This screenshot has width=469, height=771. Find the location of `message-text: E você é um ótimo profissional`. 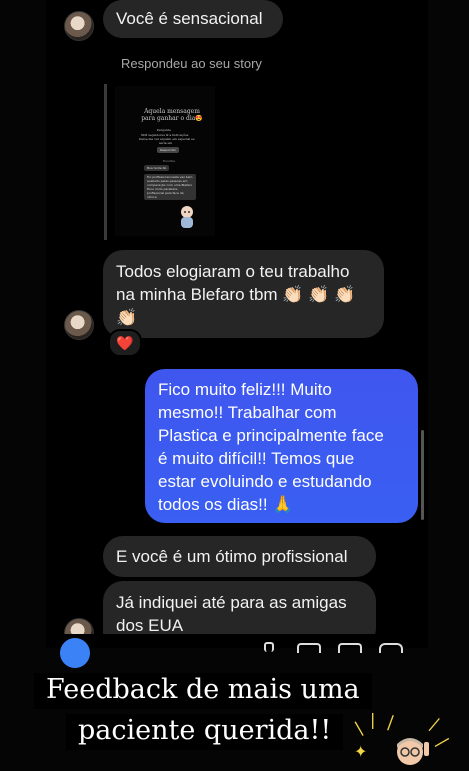

message-text: E você é um ótimo profissional is located at coordinates (232, 556).